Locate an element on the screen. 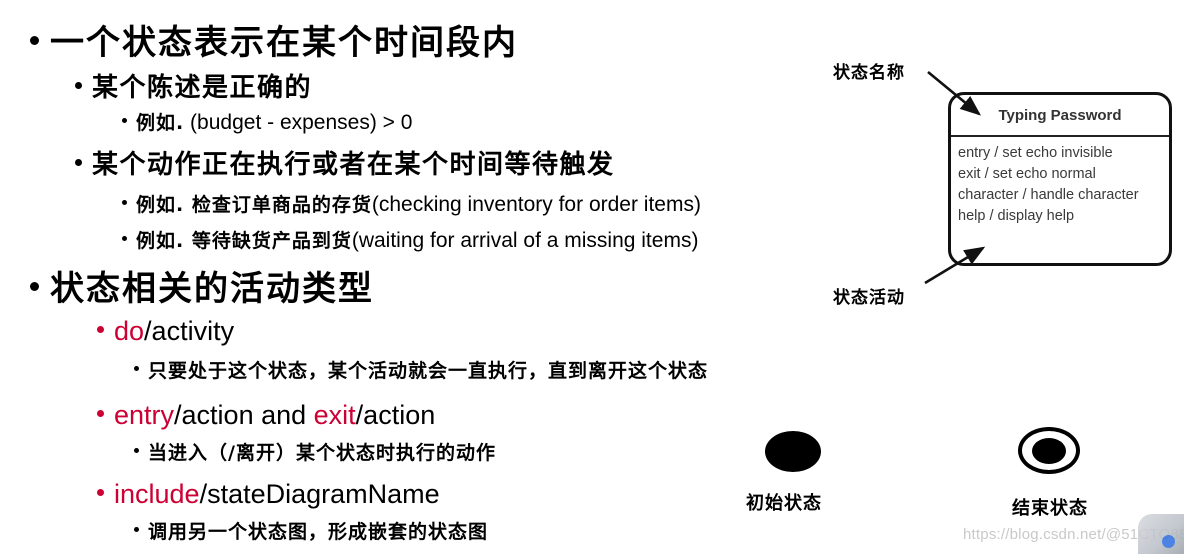 The image size is (1184, 554). bullet-item-include-statediagramname: include/stateDiagramName is located at coordinates (268, 494).